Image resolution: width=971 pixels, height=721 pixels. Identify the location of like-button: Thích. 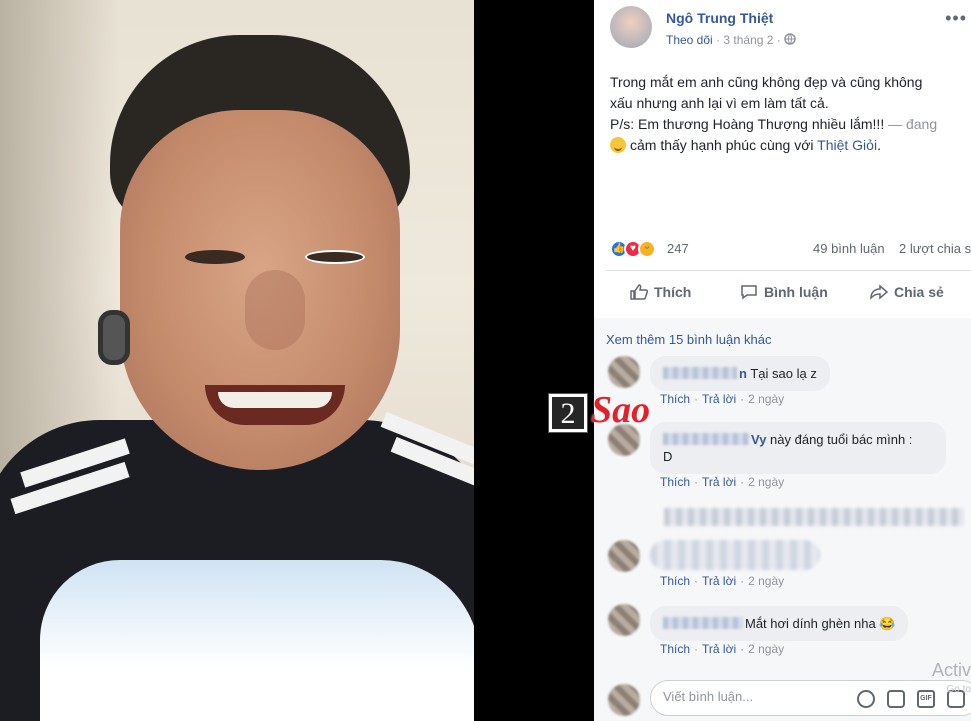
(660, 292).